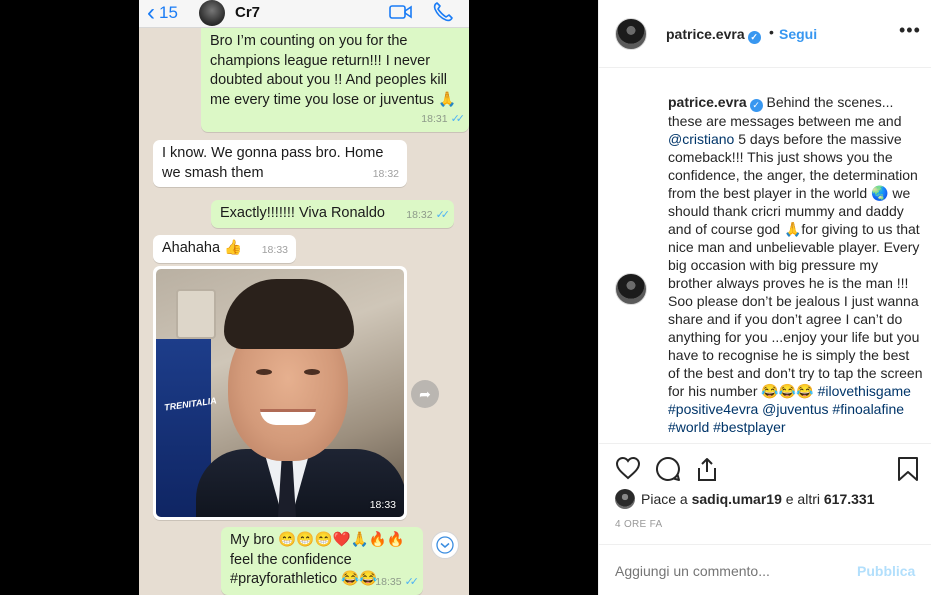 This screenshot has width=931, height=595. Describe the element at coordinates (631, 34) in the screenshot. I see `author-avatar` at that location.